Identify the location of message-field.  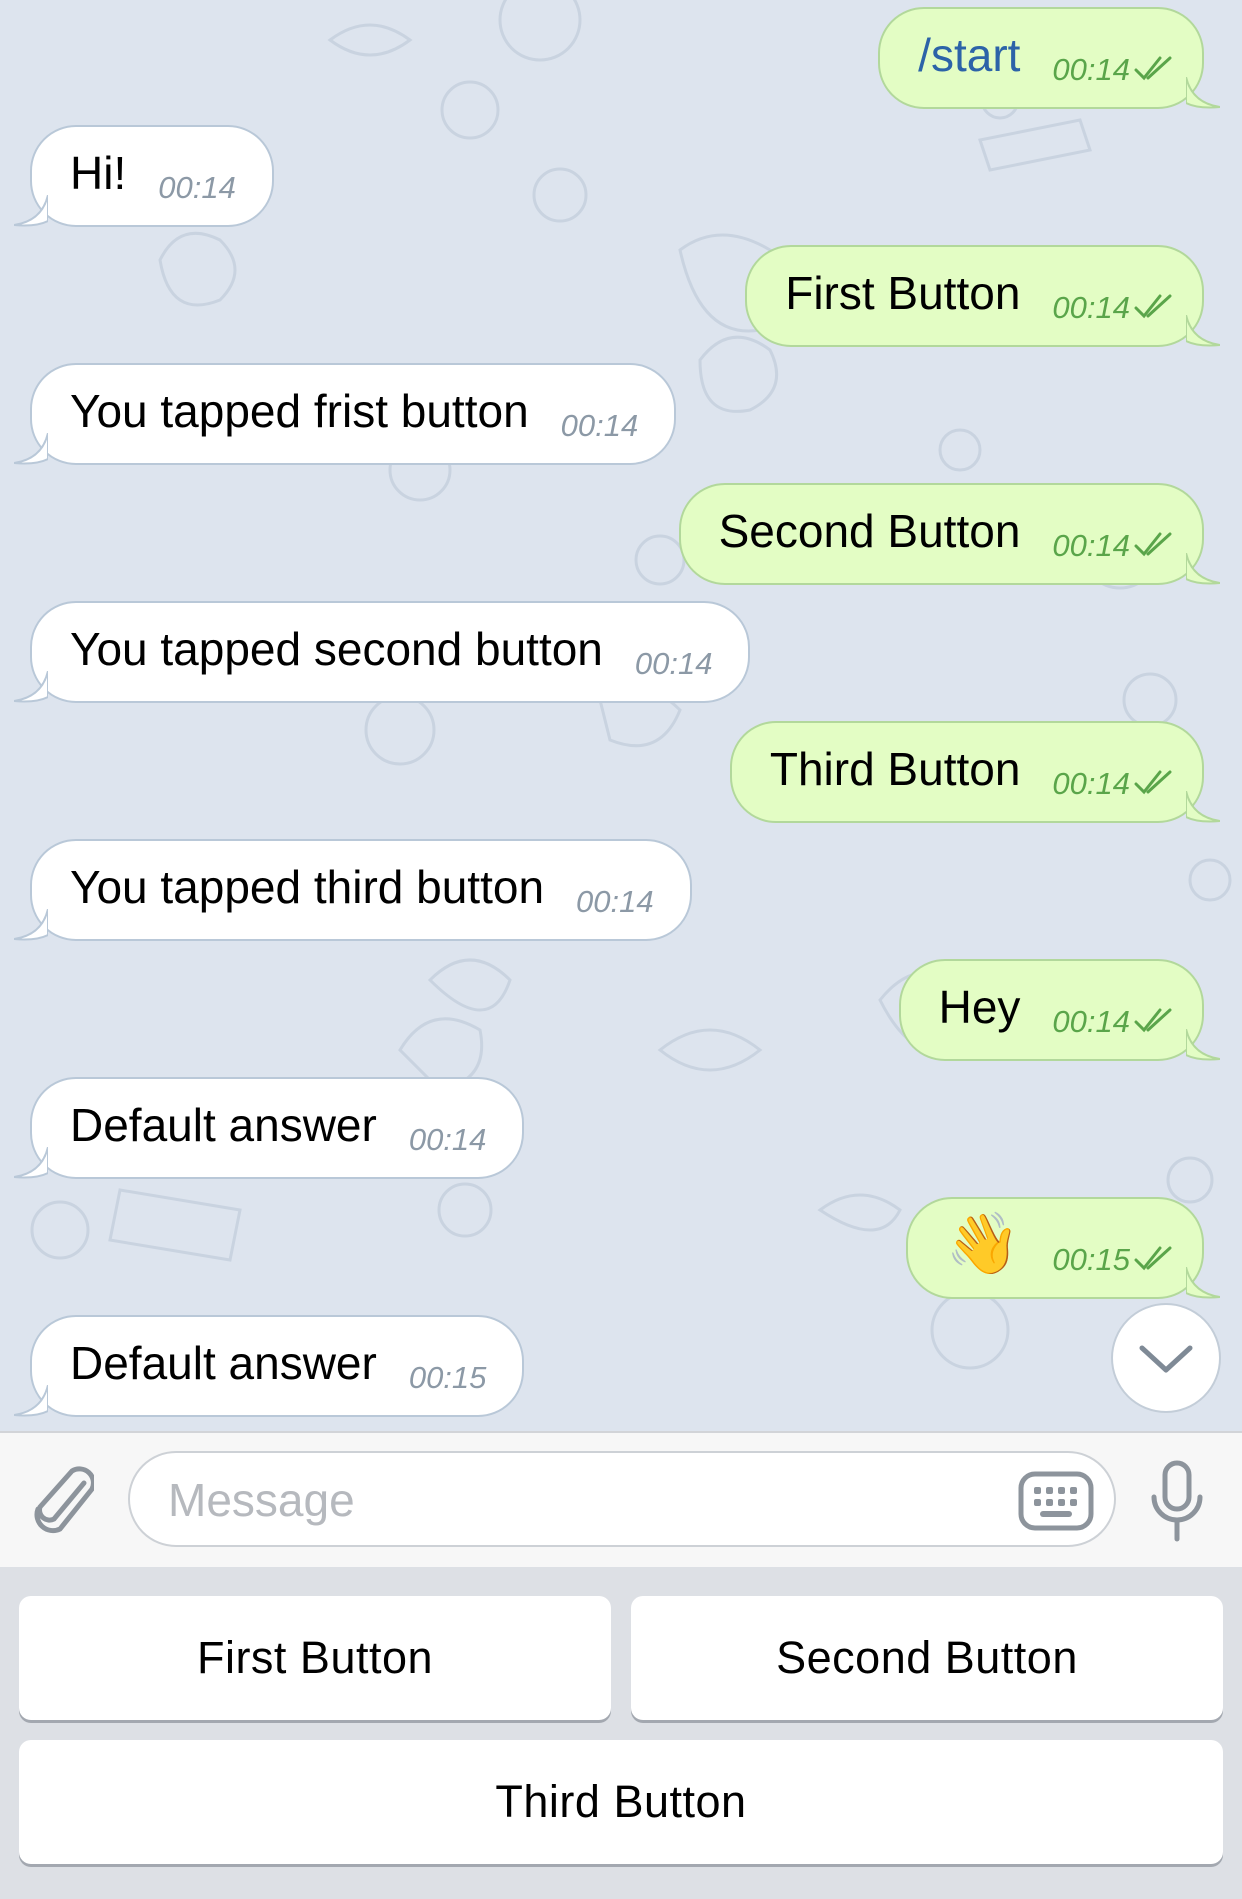
(622, 1499).